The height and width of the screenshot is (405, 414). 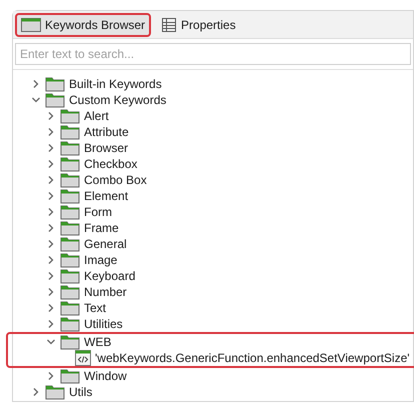 I want to click on tree-item-label: Combo Box, so click(x=115, y=180).